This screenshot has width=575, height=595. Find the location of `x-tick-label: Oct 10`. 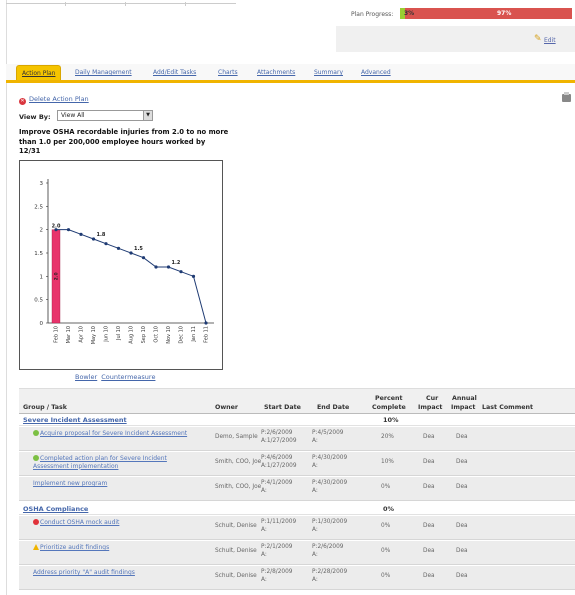

x-tick-label: Oct 10 is located at coordinates (157, 334).